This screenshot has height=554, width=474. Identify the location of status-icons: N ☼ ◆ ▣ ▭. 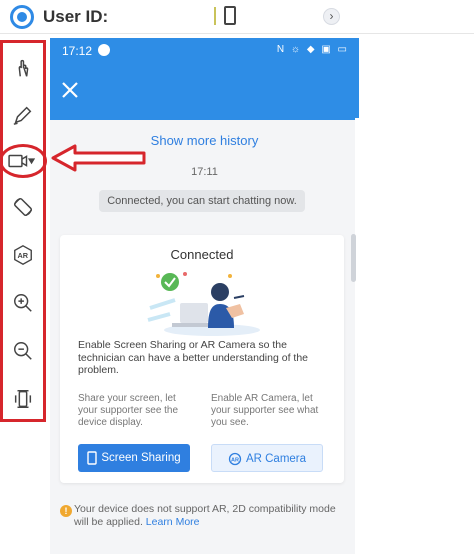
(312, 49).